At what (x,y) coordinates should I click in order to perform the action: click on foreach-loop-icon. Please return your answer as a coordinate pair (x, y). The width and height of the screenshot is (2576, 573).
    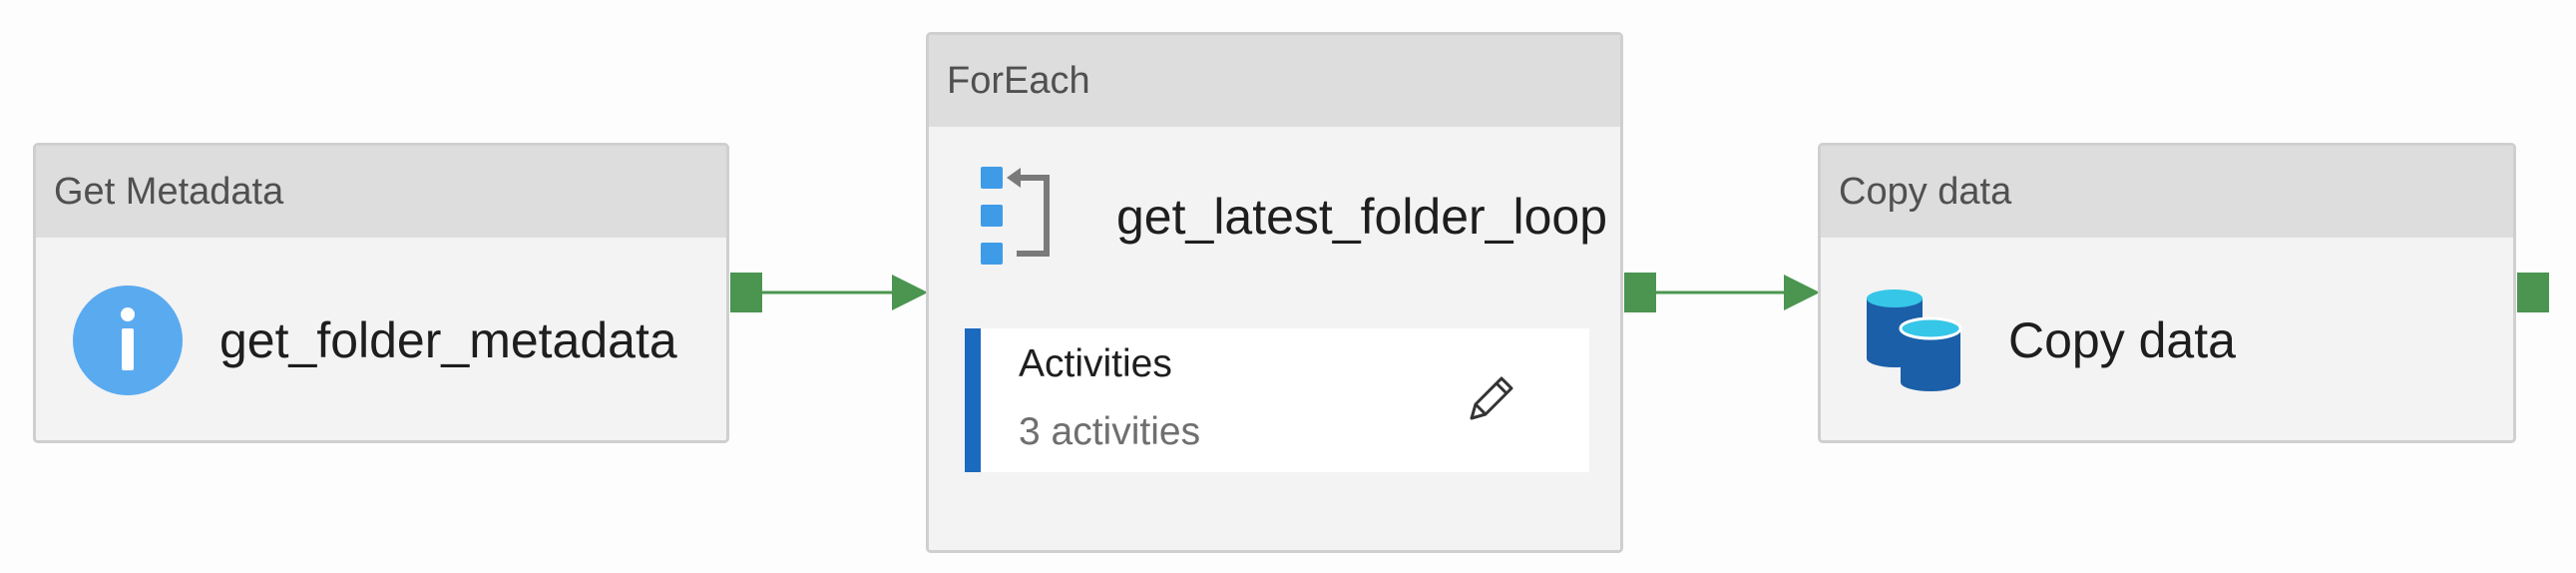
    Looking at the image, I should click on (1019, 217).